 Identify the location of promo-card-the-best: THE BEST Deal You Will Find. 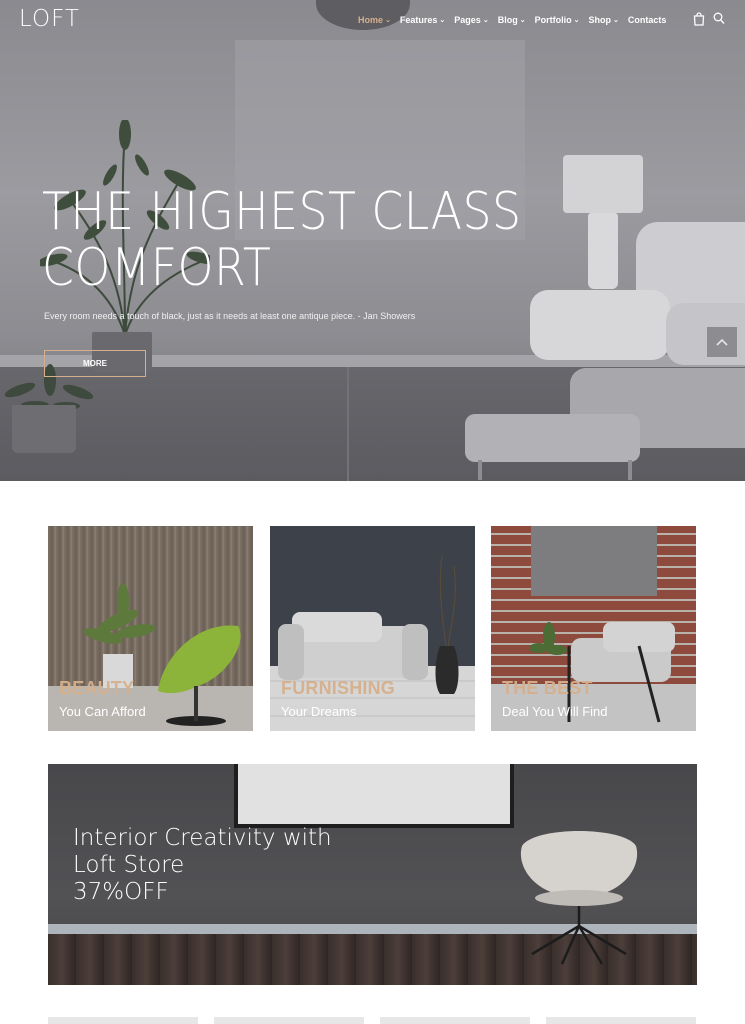
(593, 628).